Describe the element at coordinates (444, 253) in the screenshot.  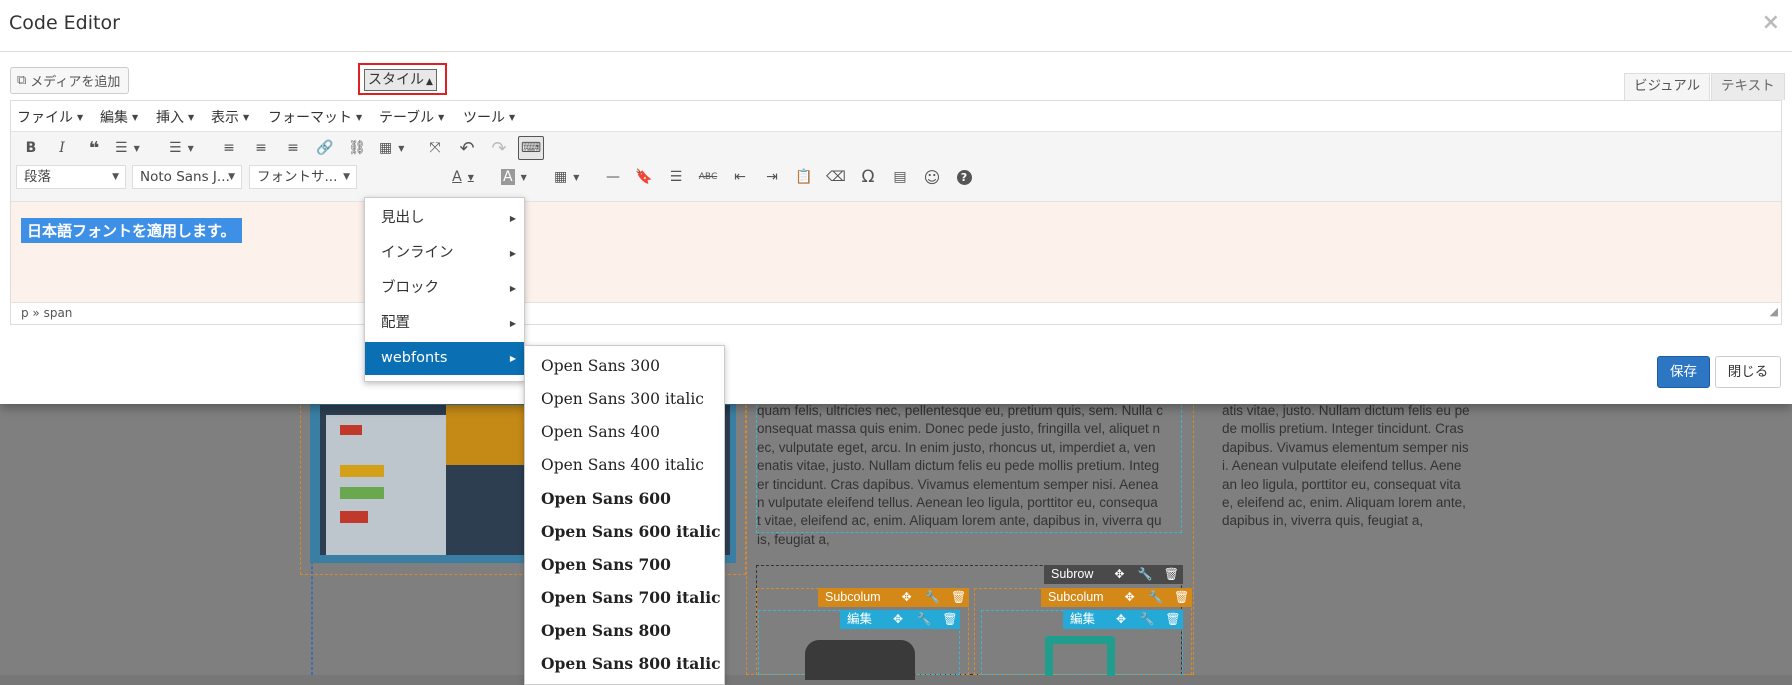
I see `style-menu-inline: インライン ▶` at that location.